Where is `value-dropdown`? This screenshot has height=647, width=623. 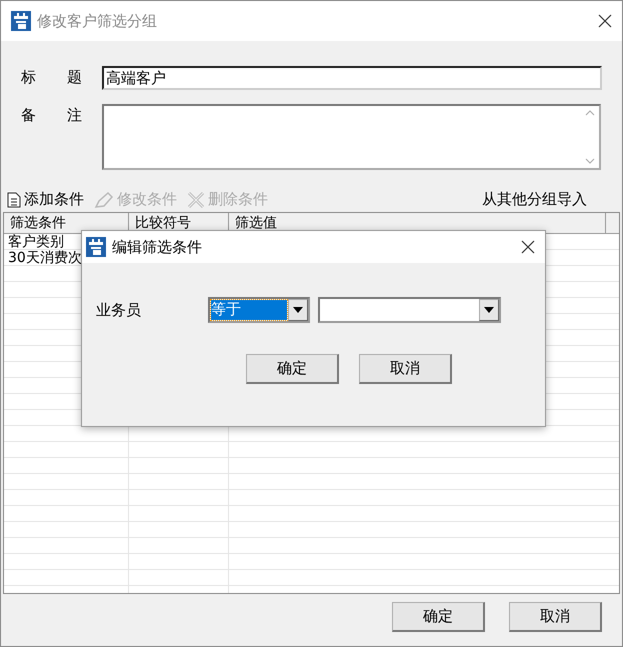 value-dropdown is located at coordinates (409, 310).